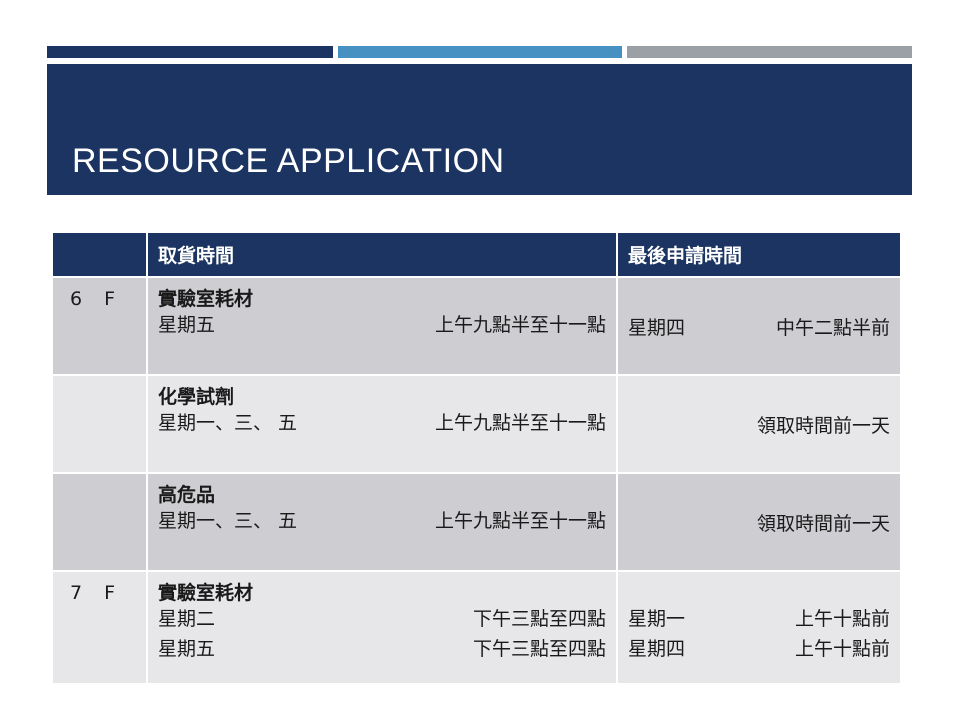 The width and height of the screenshot is (960, 720). Describe the element at coordinates (100, 255) in the screenshot. I see `header-floor` at that location.